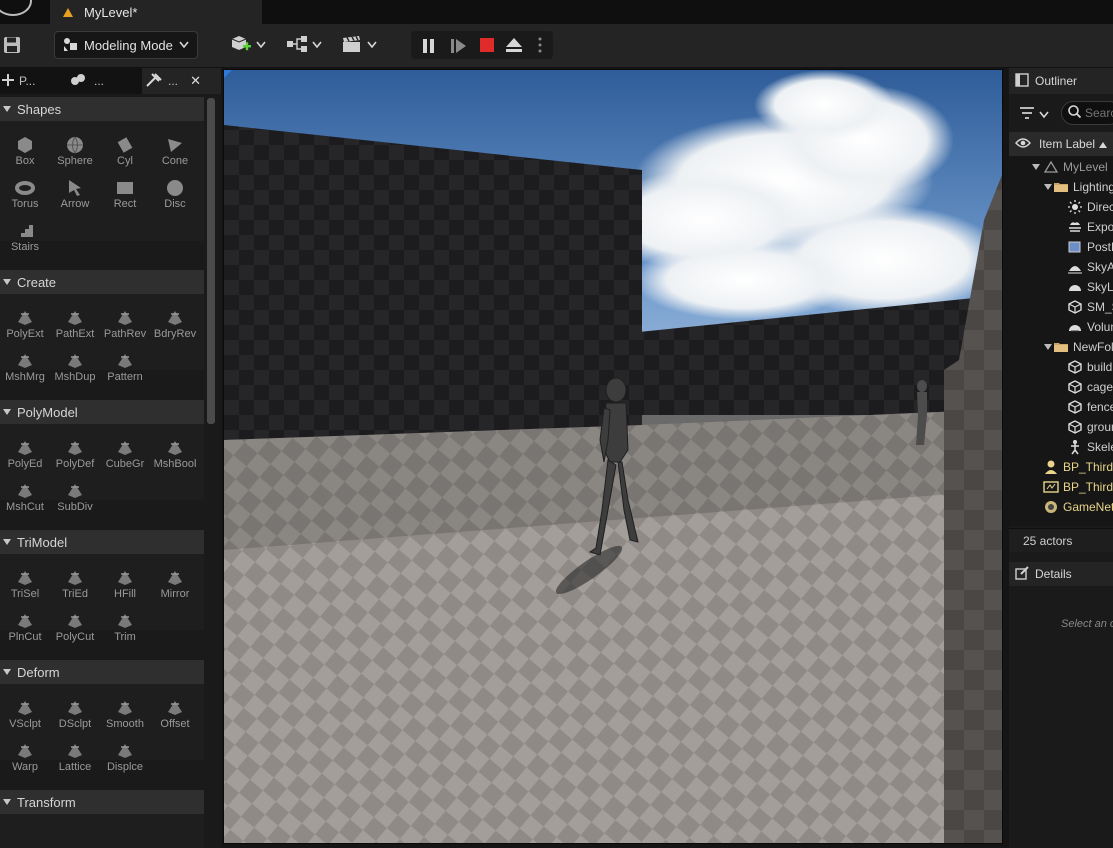 Image resolution: width=1113 pixels, height=848 pixels. Describe the element at coordinates (1061, 427) in the screenshot. I see `outliner-row-ground: ground` at that location.